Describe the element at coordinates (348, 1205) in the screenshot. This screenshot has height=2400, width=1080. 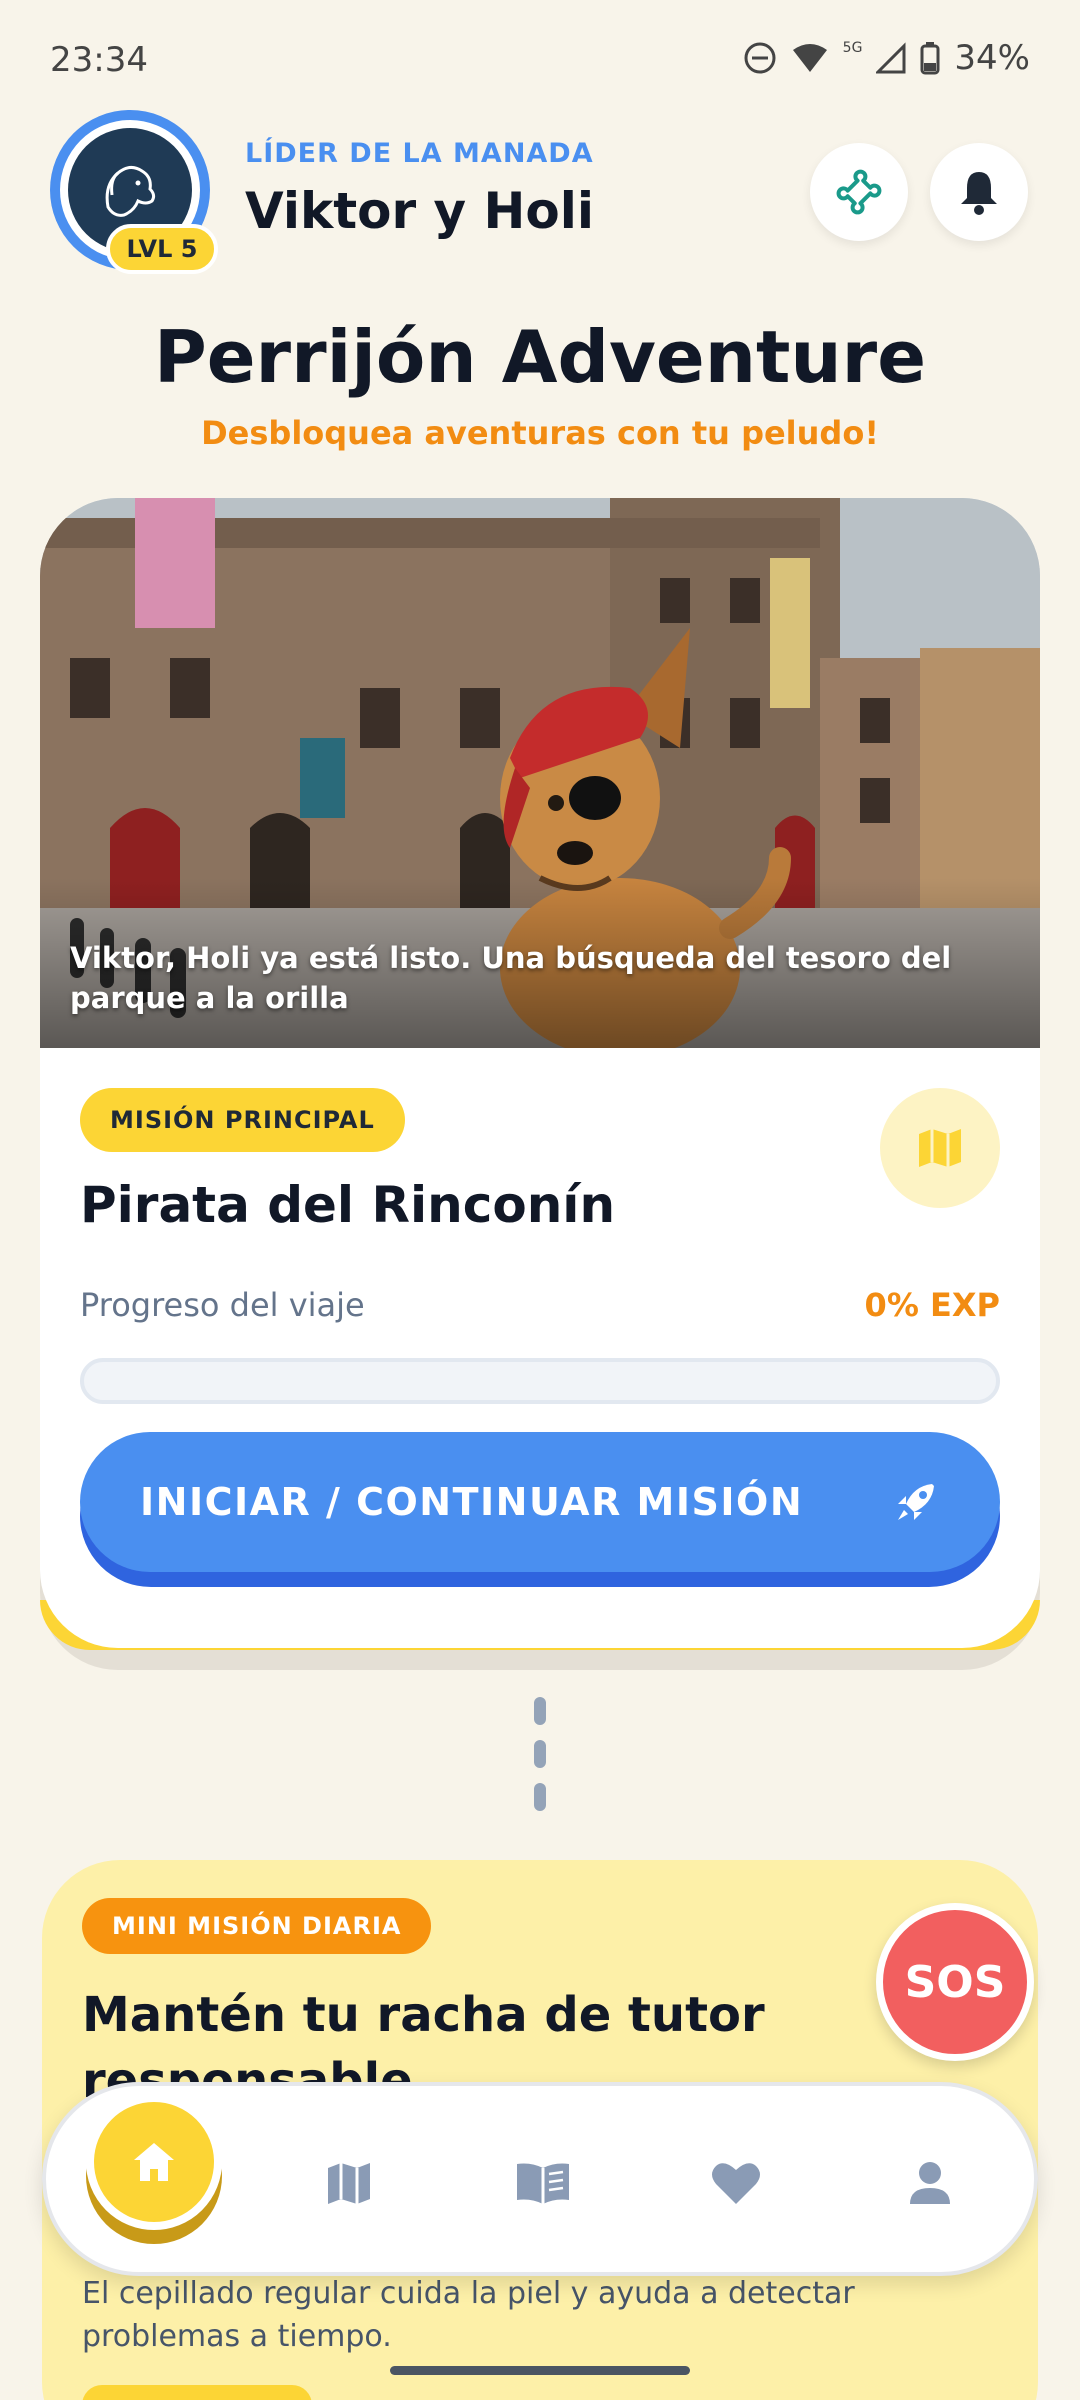
I see `main-mission-title: Pirata del Rinconín` at that location.